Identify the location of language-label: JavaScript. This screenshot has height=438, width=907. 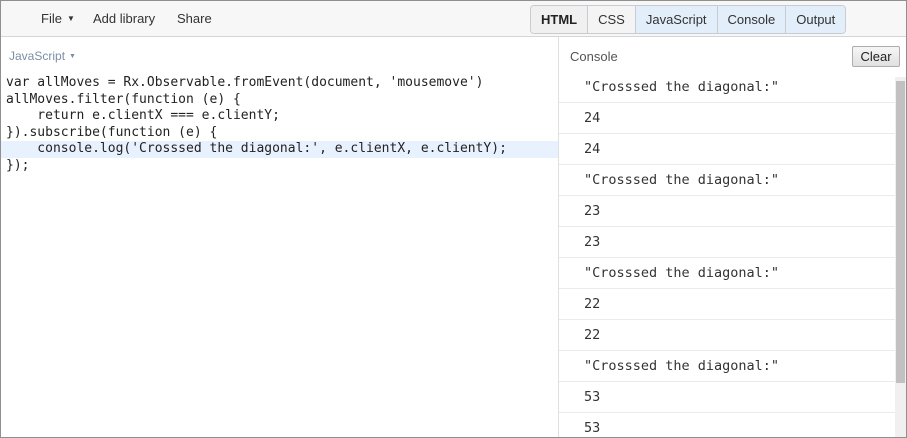
(37, 56).